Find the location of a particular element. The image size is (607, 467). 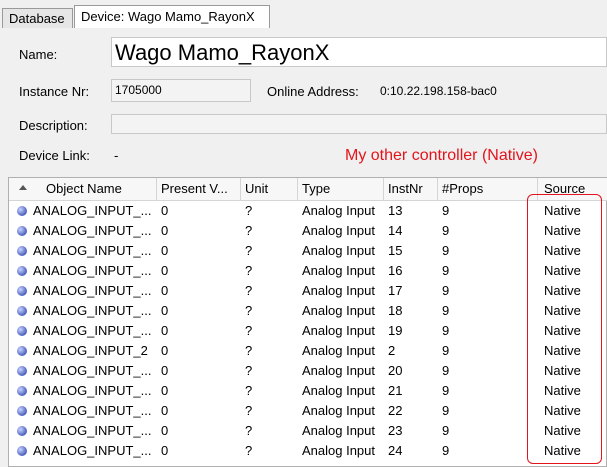

table-row: ANALOG_INPUT_... 0? Analog Input 14 9 Native is located at coordinates (308, 231).